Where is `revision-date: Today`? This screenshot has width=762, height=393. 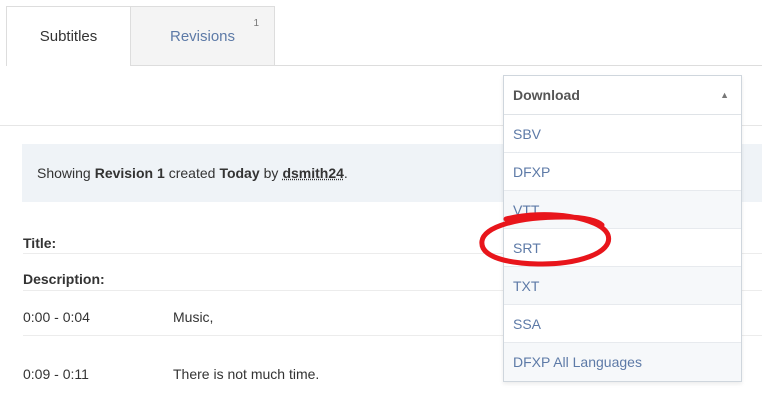
revision-date: Today is located at coordinates (239, 173).